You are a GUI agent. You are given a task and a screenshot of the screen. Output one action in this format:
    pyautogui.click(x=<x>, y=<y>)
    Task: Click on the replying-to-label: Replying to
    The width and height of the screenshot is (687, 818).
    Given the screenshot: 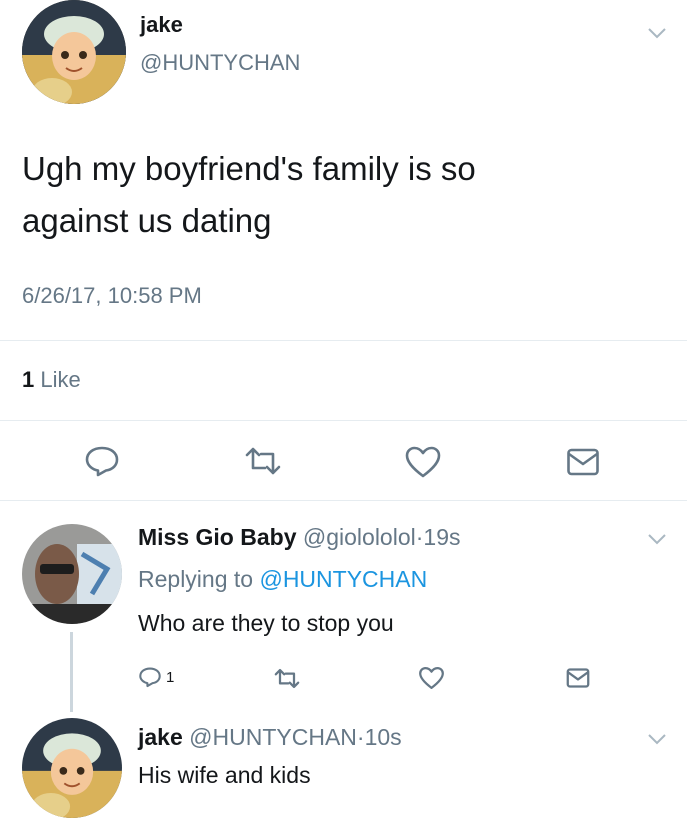 What is the action you would take?
    pyautogui.click(x=196, y=579)
    